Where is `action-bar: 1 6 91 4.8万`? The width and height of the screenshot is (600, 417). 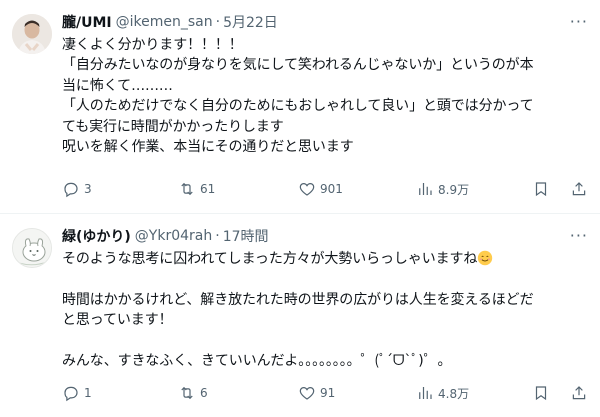
action-bar: 1 6 91 4.8万 is located at coordinates (325, 393).